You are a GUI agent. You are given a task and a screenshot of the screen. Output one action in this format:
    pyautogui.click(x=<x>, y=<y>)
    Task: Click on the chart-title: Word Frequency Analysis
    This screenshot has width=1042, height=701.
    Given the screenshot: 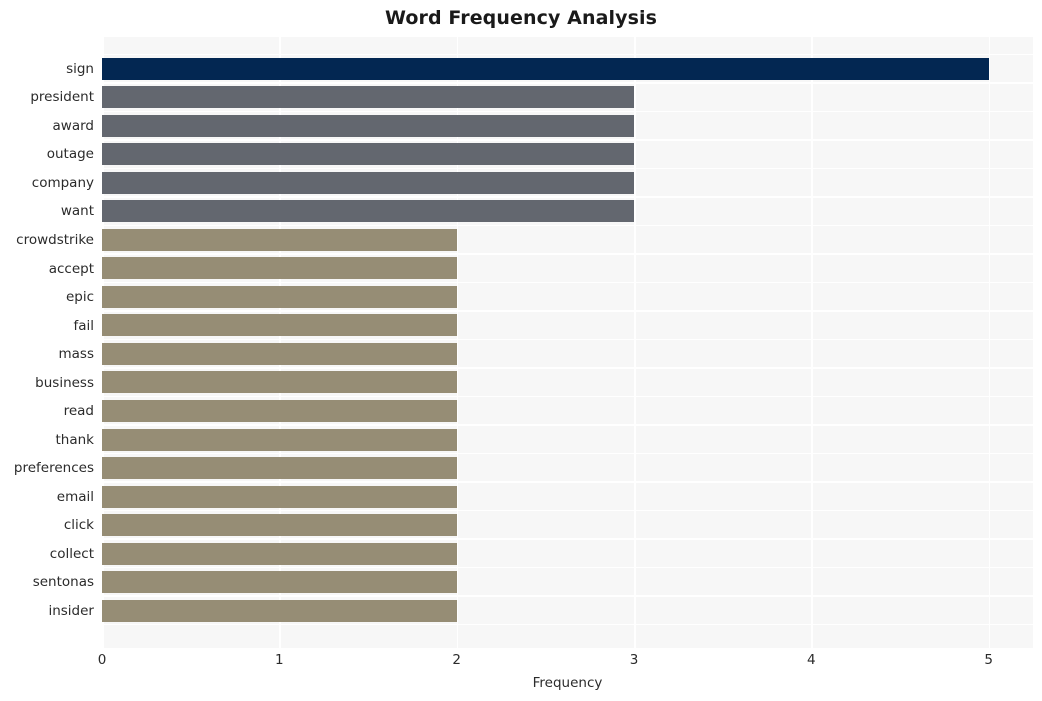 What is the action you would take?
    pyautogui.click(x=521, y=18)
    